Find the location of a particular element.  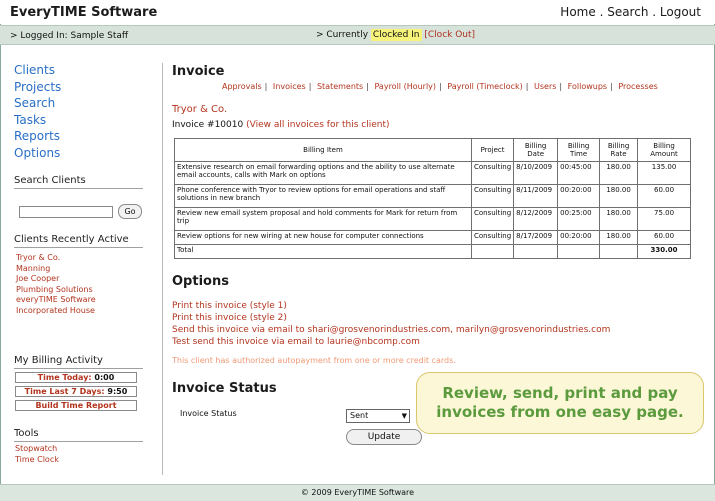

build-time-report-button: Build Time Report is located at coordinates (76, 405).